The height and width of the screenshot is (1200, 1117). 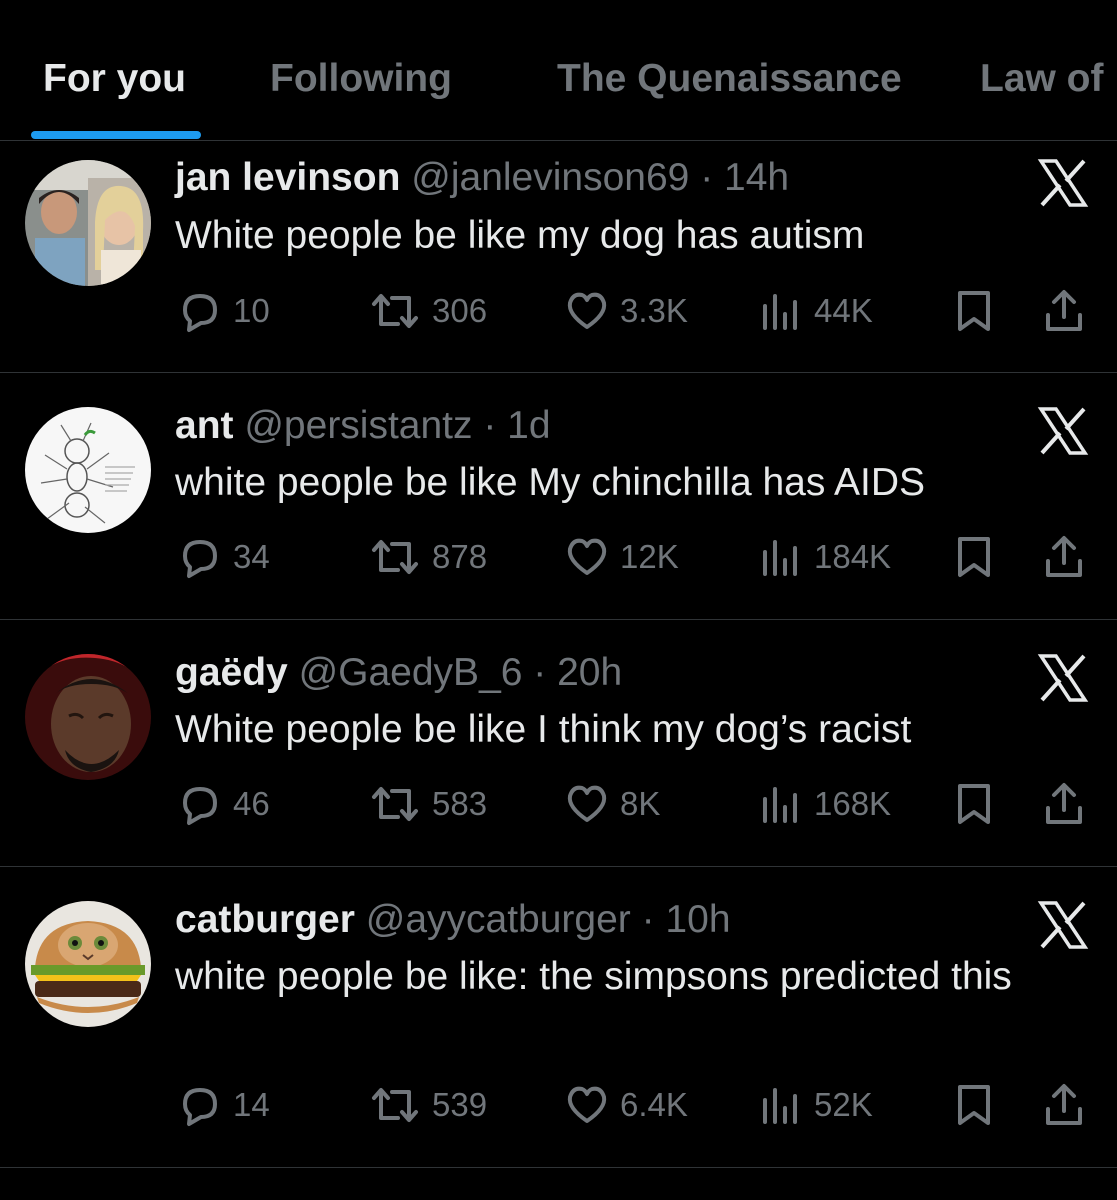 What do you see at coordinates (558, 1105) in the screenshot?
I see `post-actions: 14 539 6.4K 52K` at bounding box center [558, 1105].